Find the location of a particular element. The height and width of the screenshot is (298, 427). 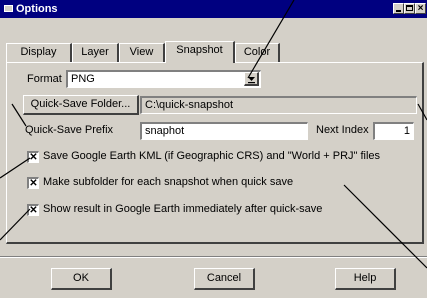

help-button: Help is located at coordinates (365, 279).